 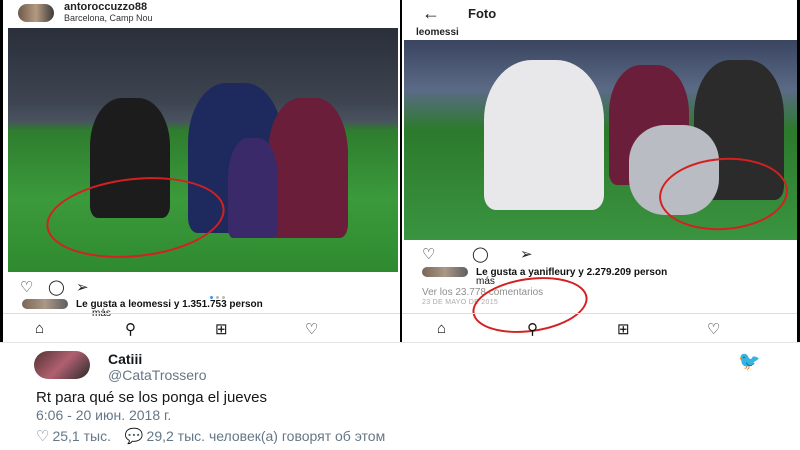 I want to click on back-arrow-icon: ←, so click(x=431, y=13).